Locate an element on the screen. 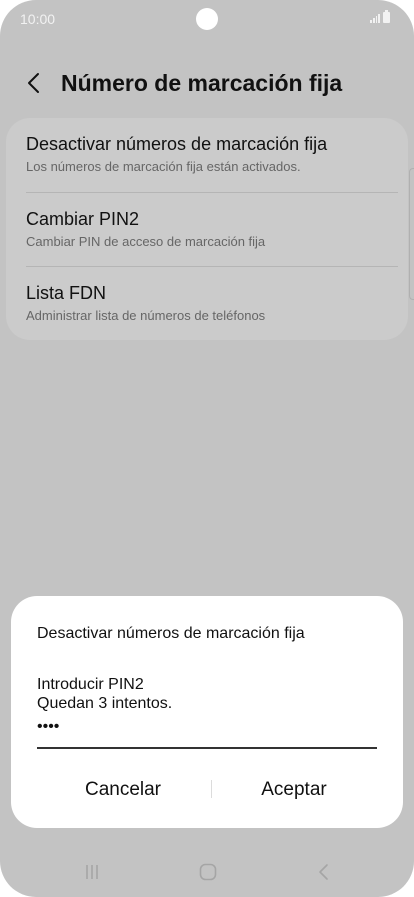 This screenshot has height=897, width=414. recents-button is located at coordinates (92, 872).